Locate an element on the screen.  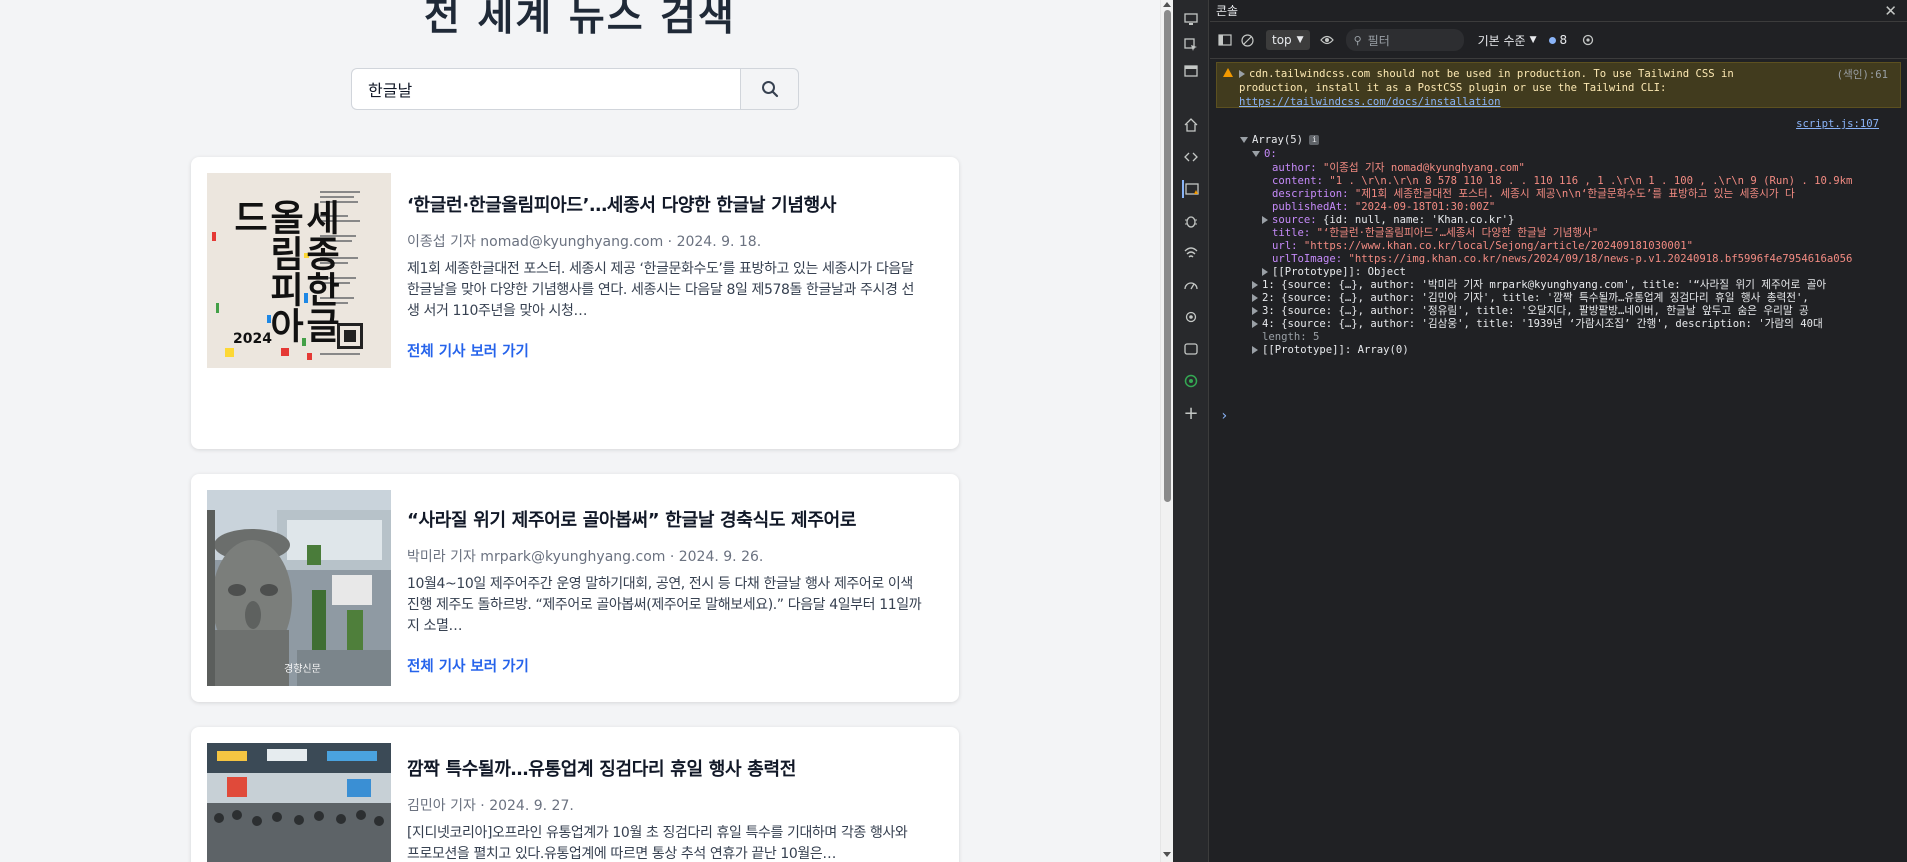
array-prototype: [[Prototype]]: Array(0) is located at coordinates (1330, 350).